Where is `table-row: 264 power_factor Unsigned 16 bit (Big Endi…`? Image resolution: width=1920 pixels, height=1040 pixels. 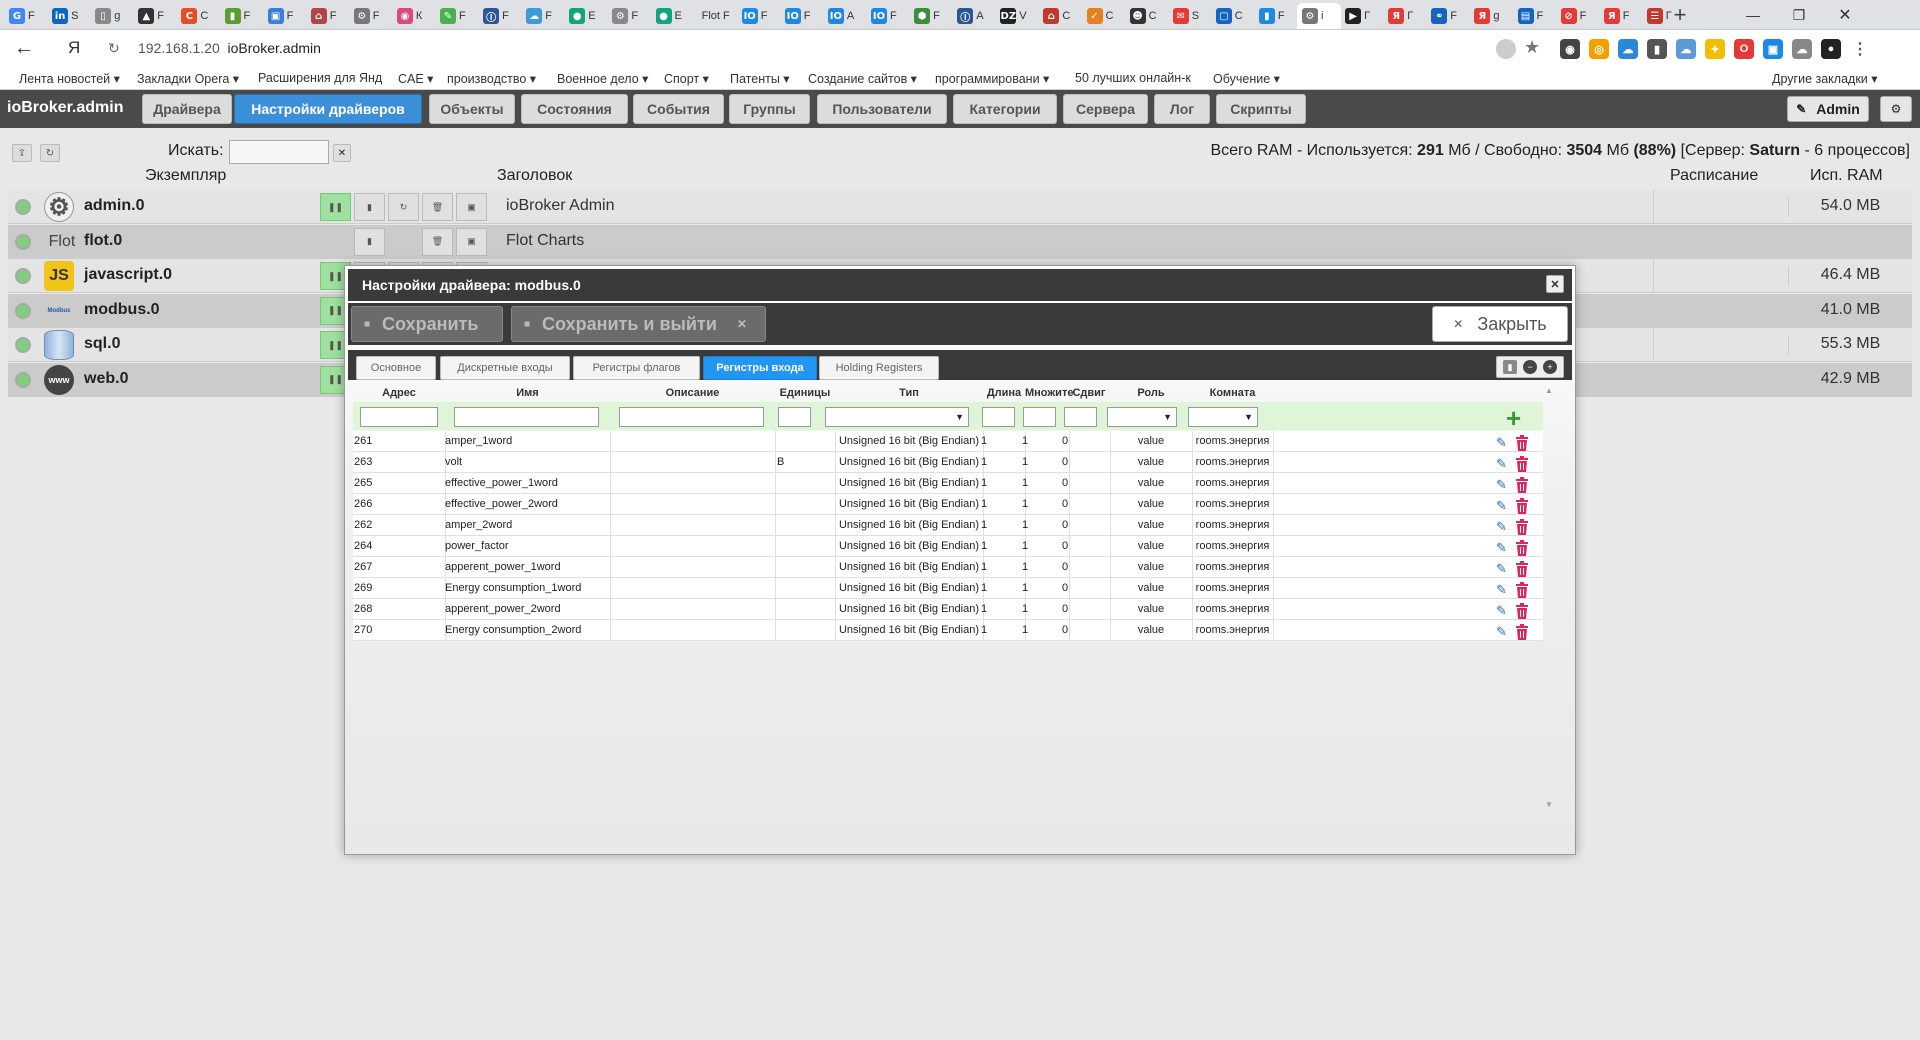
table-row: 264 power_factor Unsigned 16 bit (Big Endi… is located at coordinates (948, 546).